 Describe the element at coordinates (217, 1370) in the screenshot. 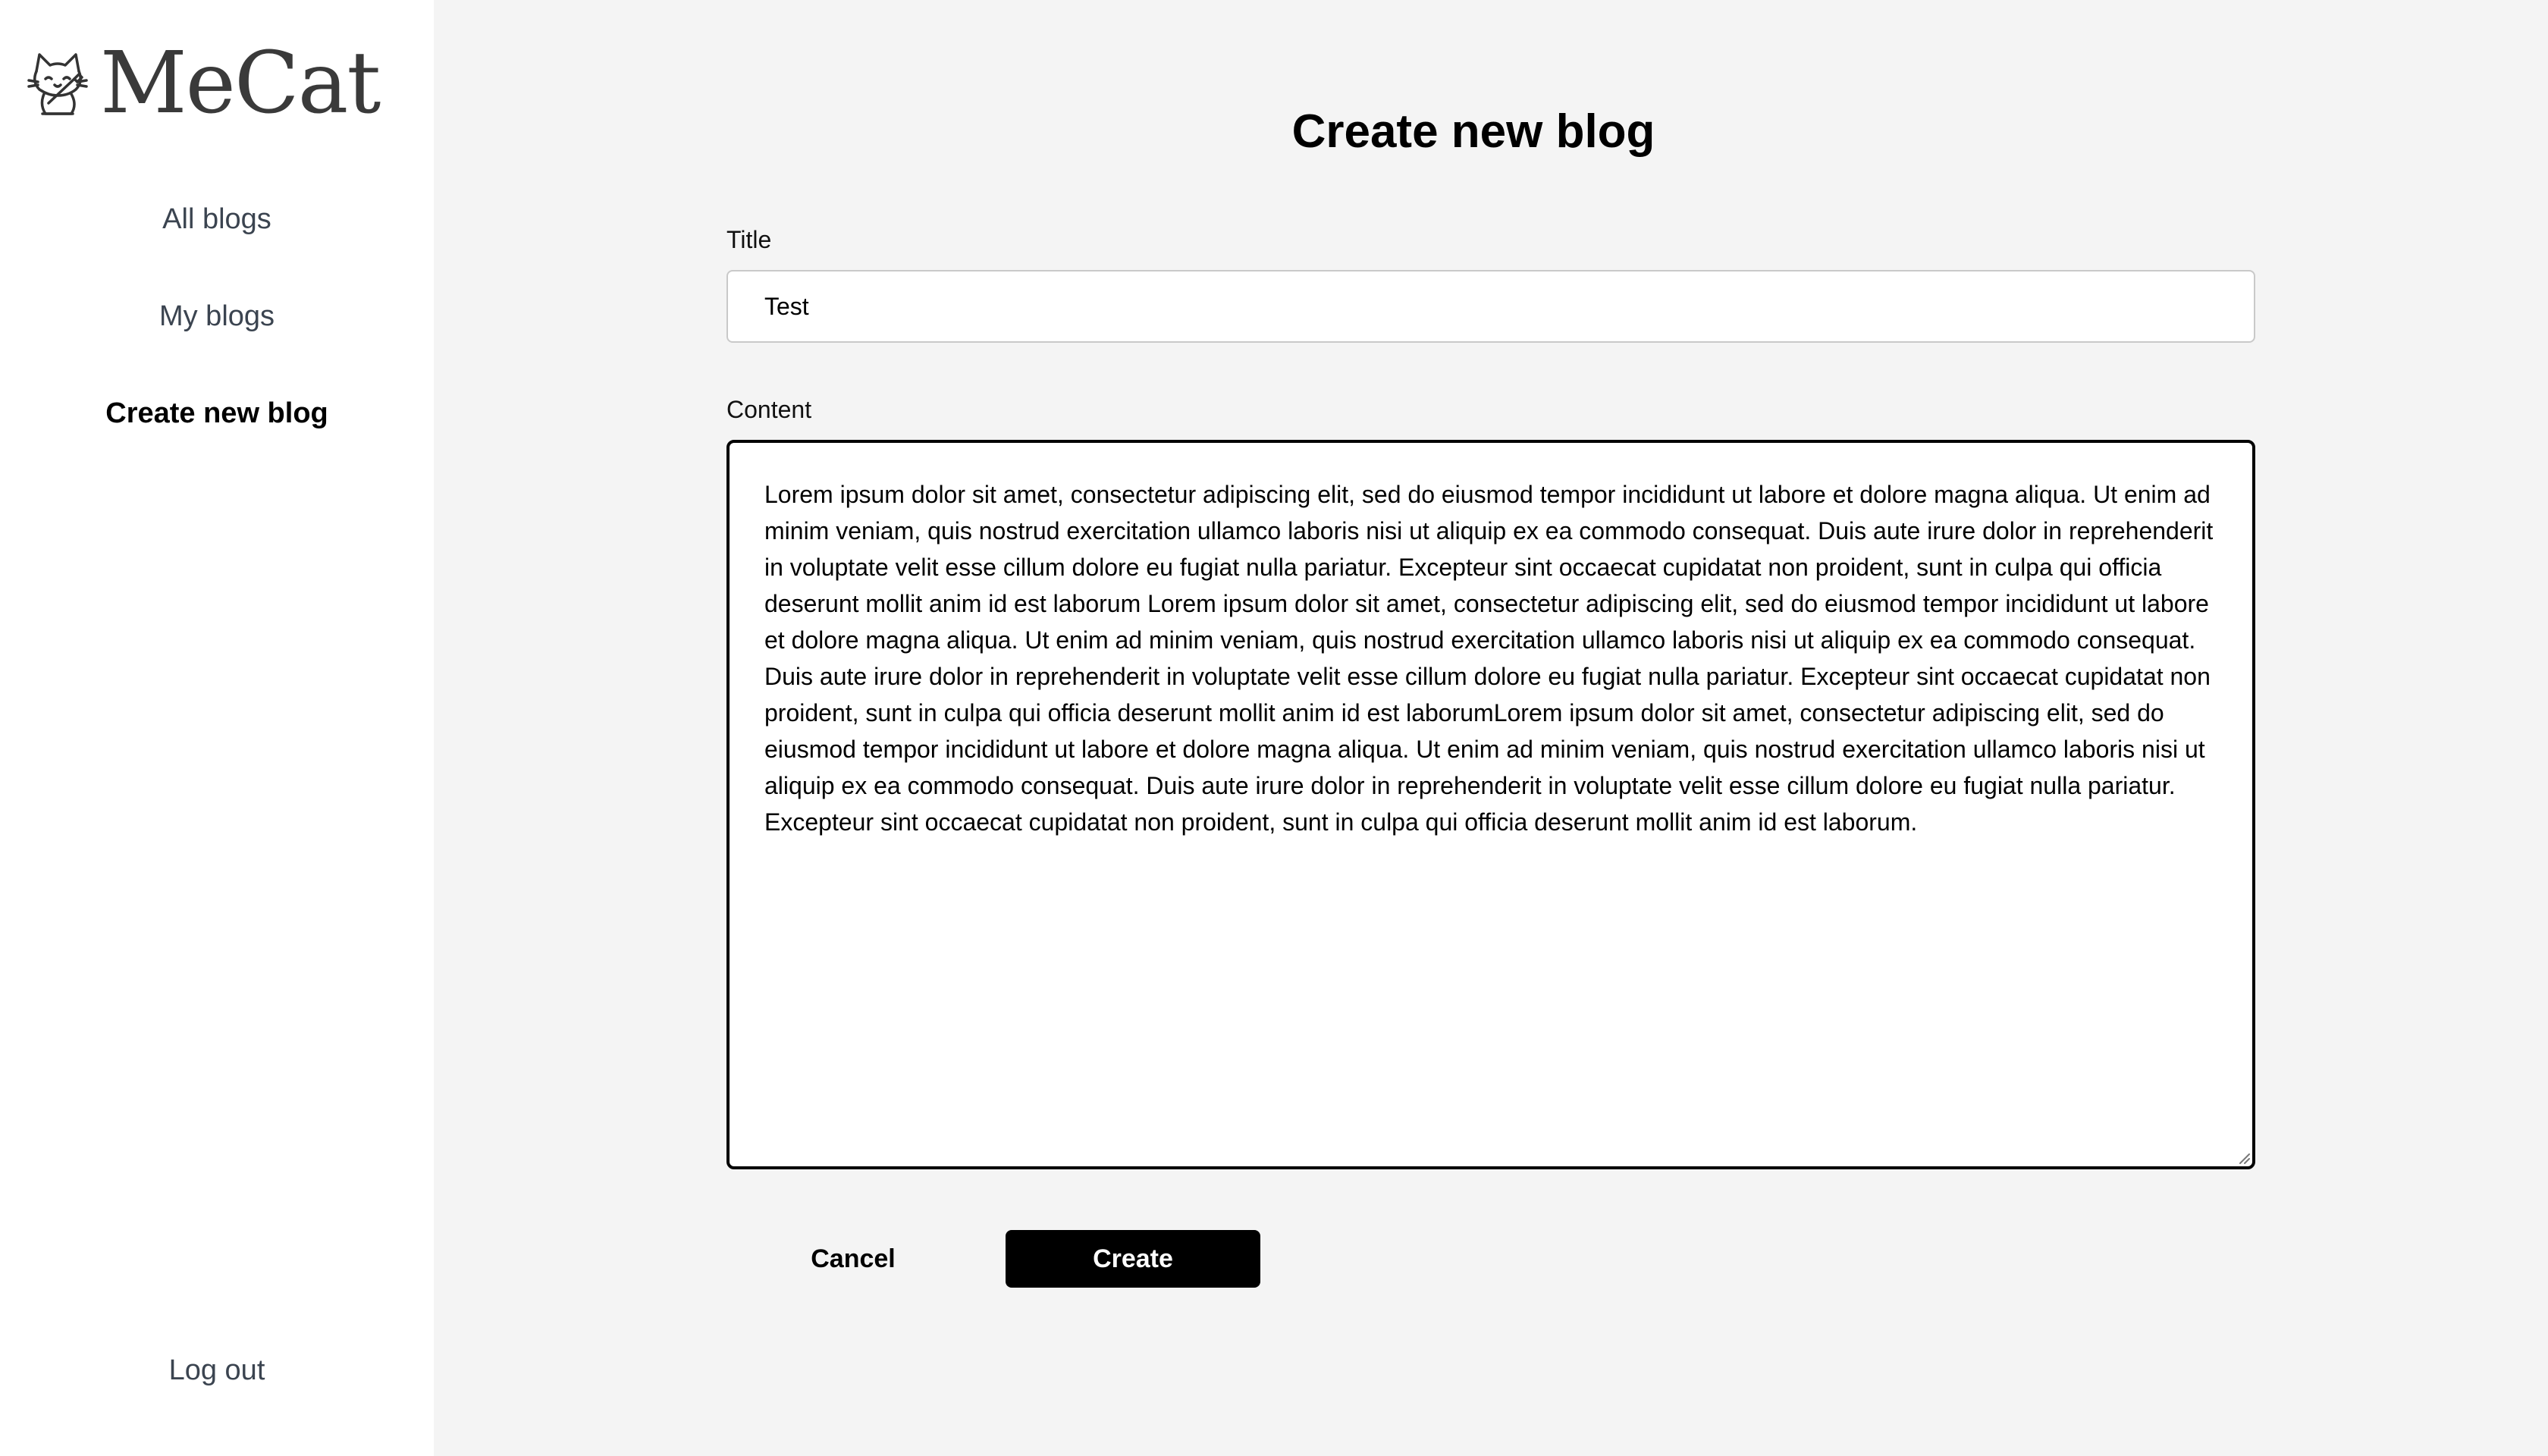

I see `logout-link: Log out` at that location.